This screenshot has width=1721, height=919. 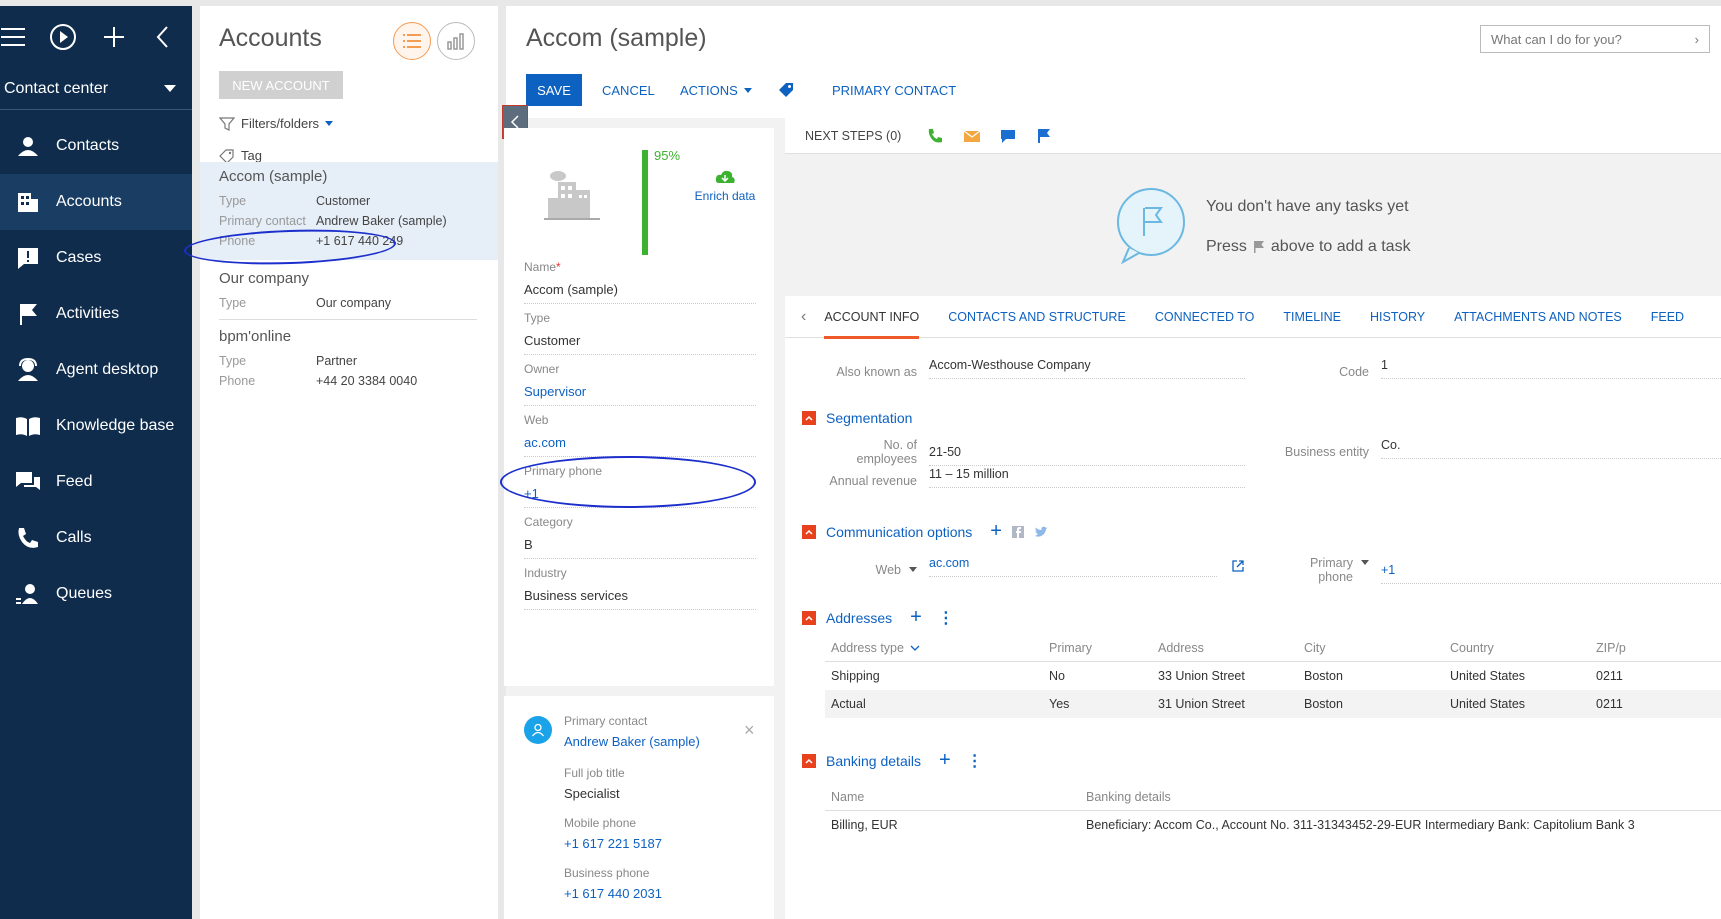 I want to click on analytics-view-button, so click(x=456, y=41).